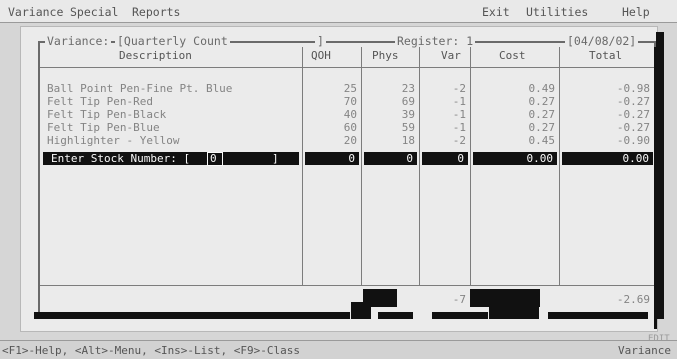  What do you see at coordinates (460, 158) in the screenshot?
I see `entry-var: 0` at bounding box center [460, 158].